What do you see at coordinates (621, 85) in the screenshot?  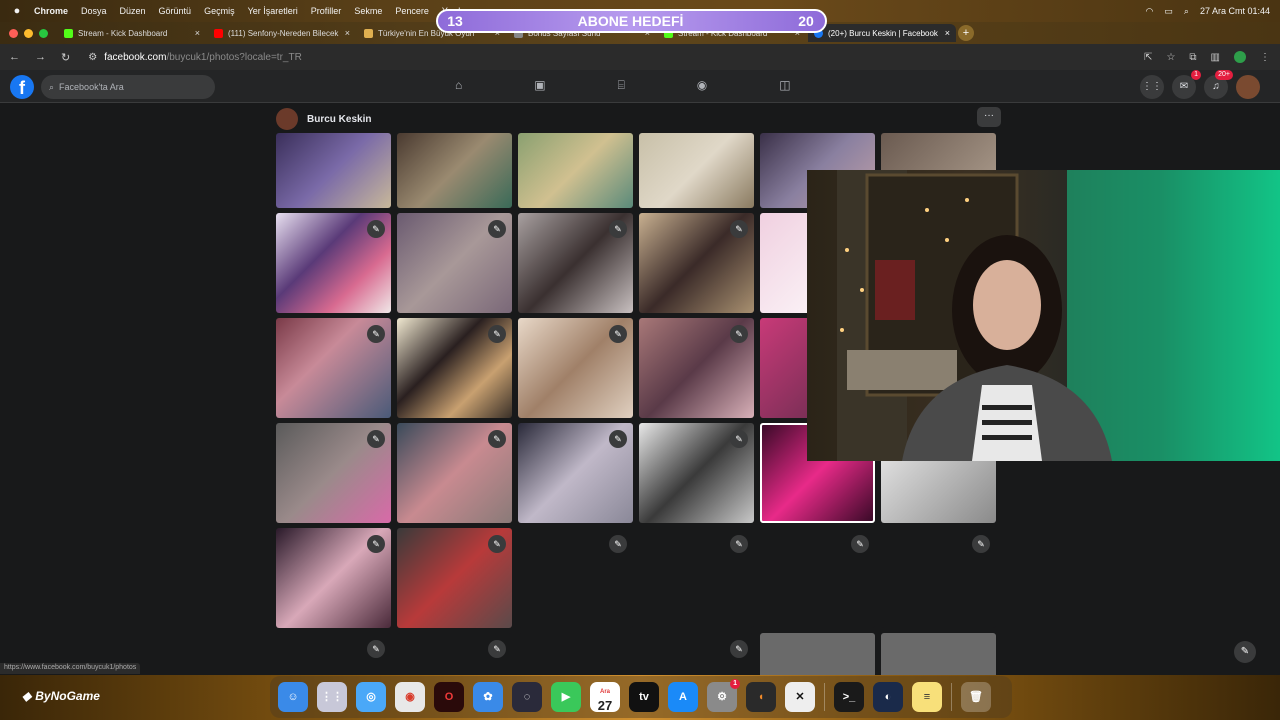 I see `marketplace-icon: ⌸` at bounding box center [621, 85].